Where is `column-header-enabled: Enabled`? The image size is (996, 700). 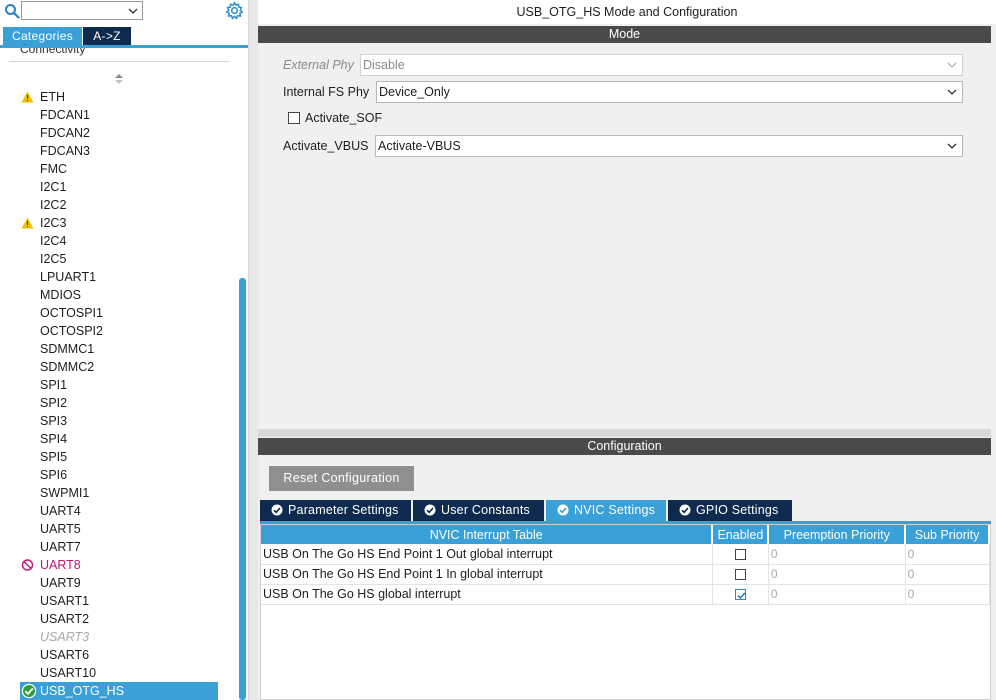
column-header-enabled: Enabled is located at coordinates (741, 534).